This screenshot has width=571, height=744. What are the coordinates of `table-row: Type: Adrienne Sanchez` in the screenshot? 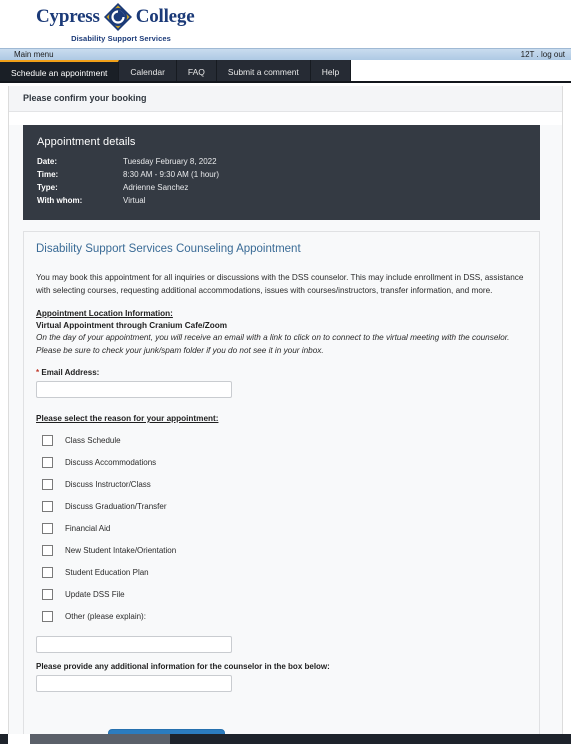 It's located at (128, 188).